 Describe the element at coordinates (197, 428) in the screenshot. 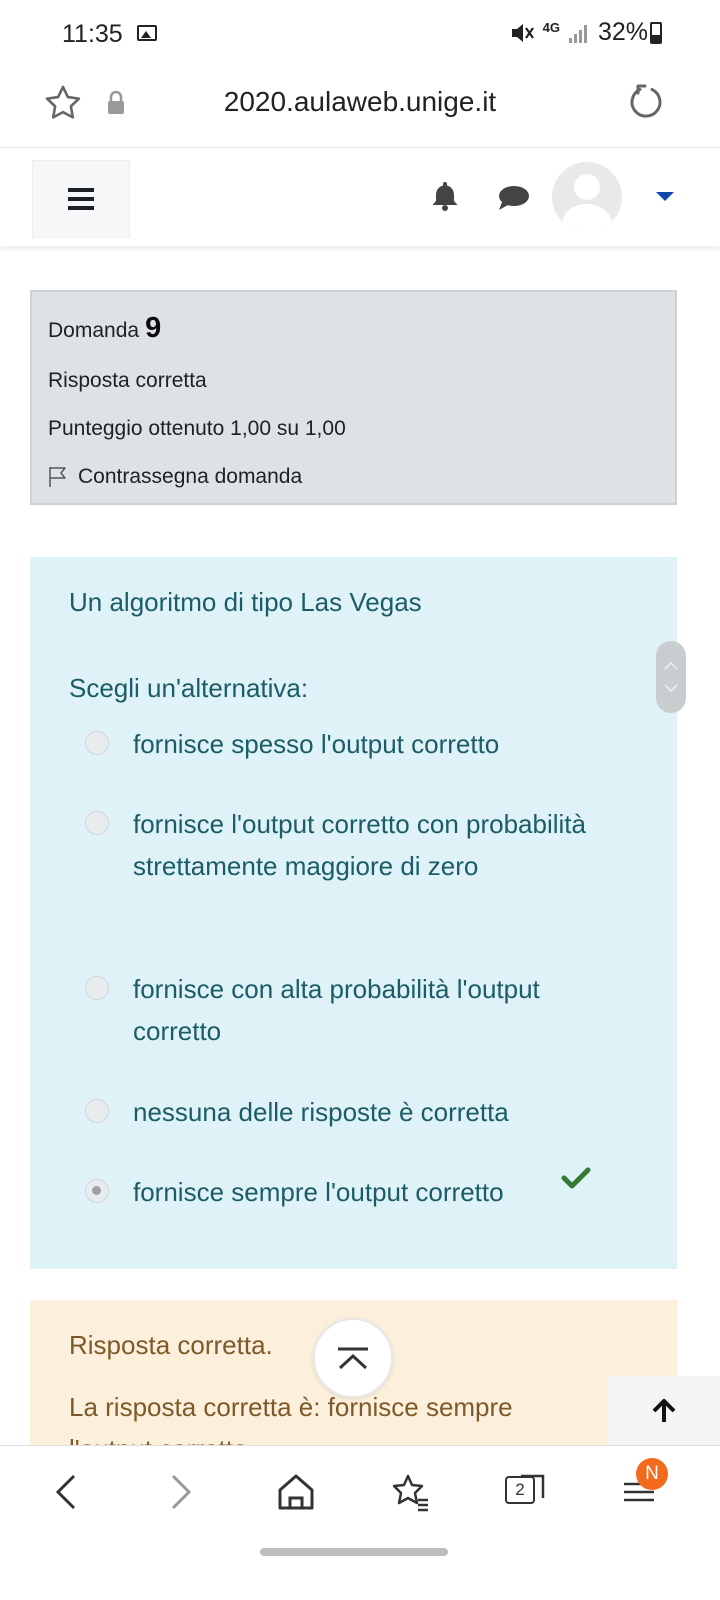

I see `question-grade: Punteggio ottenuto 1,00 su 1,00` at that location.